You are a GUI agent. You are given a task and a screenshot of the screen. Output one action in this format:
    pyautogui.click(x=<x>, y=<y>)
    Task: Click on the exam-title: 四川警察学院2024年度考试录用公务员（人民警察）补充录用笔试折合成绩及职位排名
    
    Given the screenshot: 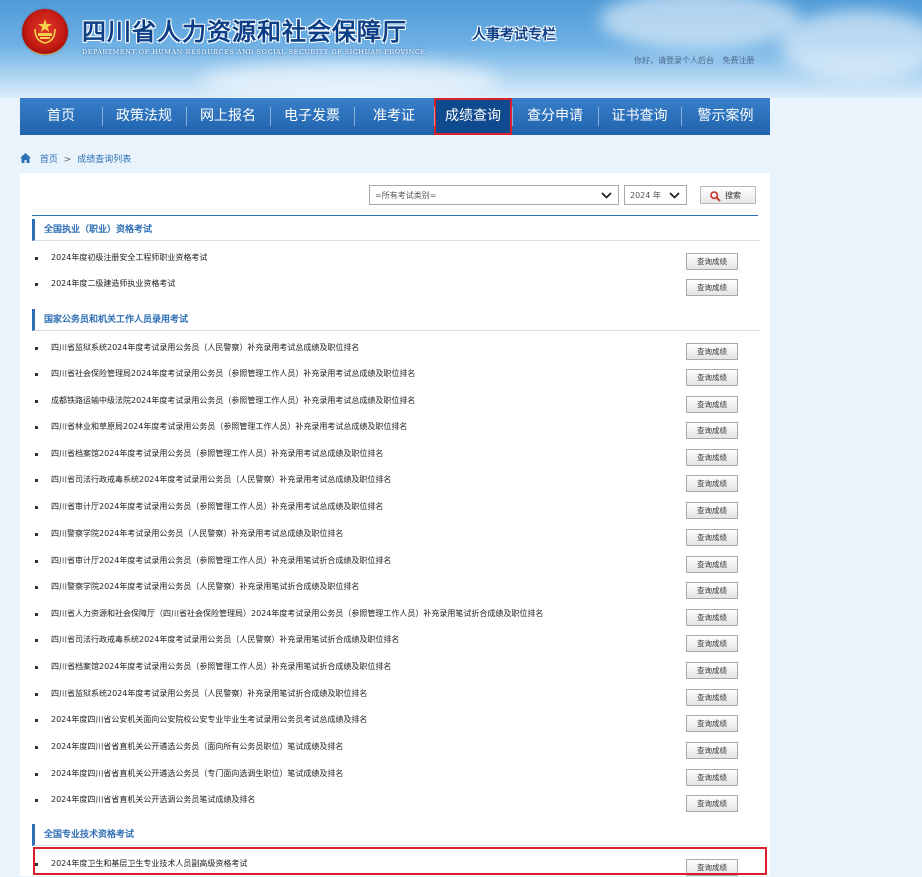 What is the action you would take?
    pyautogui.click(x=205, y=586)
    